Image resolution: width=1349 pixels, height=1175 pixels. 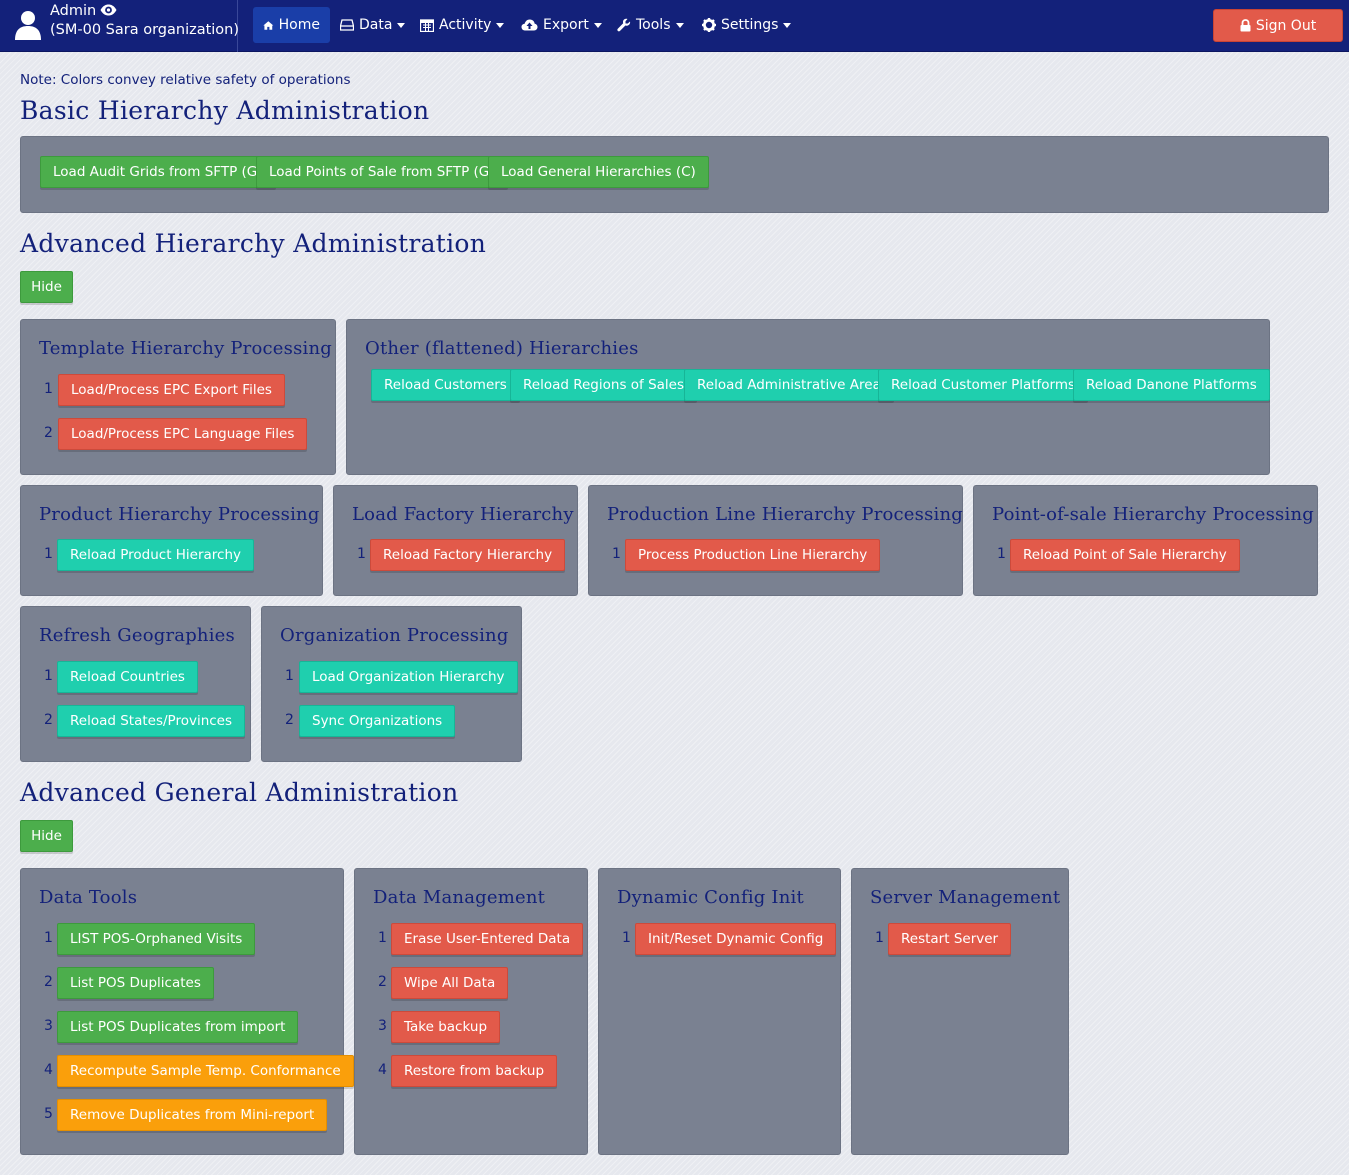 I want to click on hide-advanced-hierarchy-button: Hide, so click(x=46, y=287).